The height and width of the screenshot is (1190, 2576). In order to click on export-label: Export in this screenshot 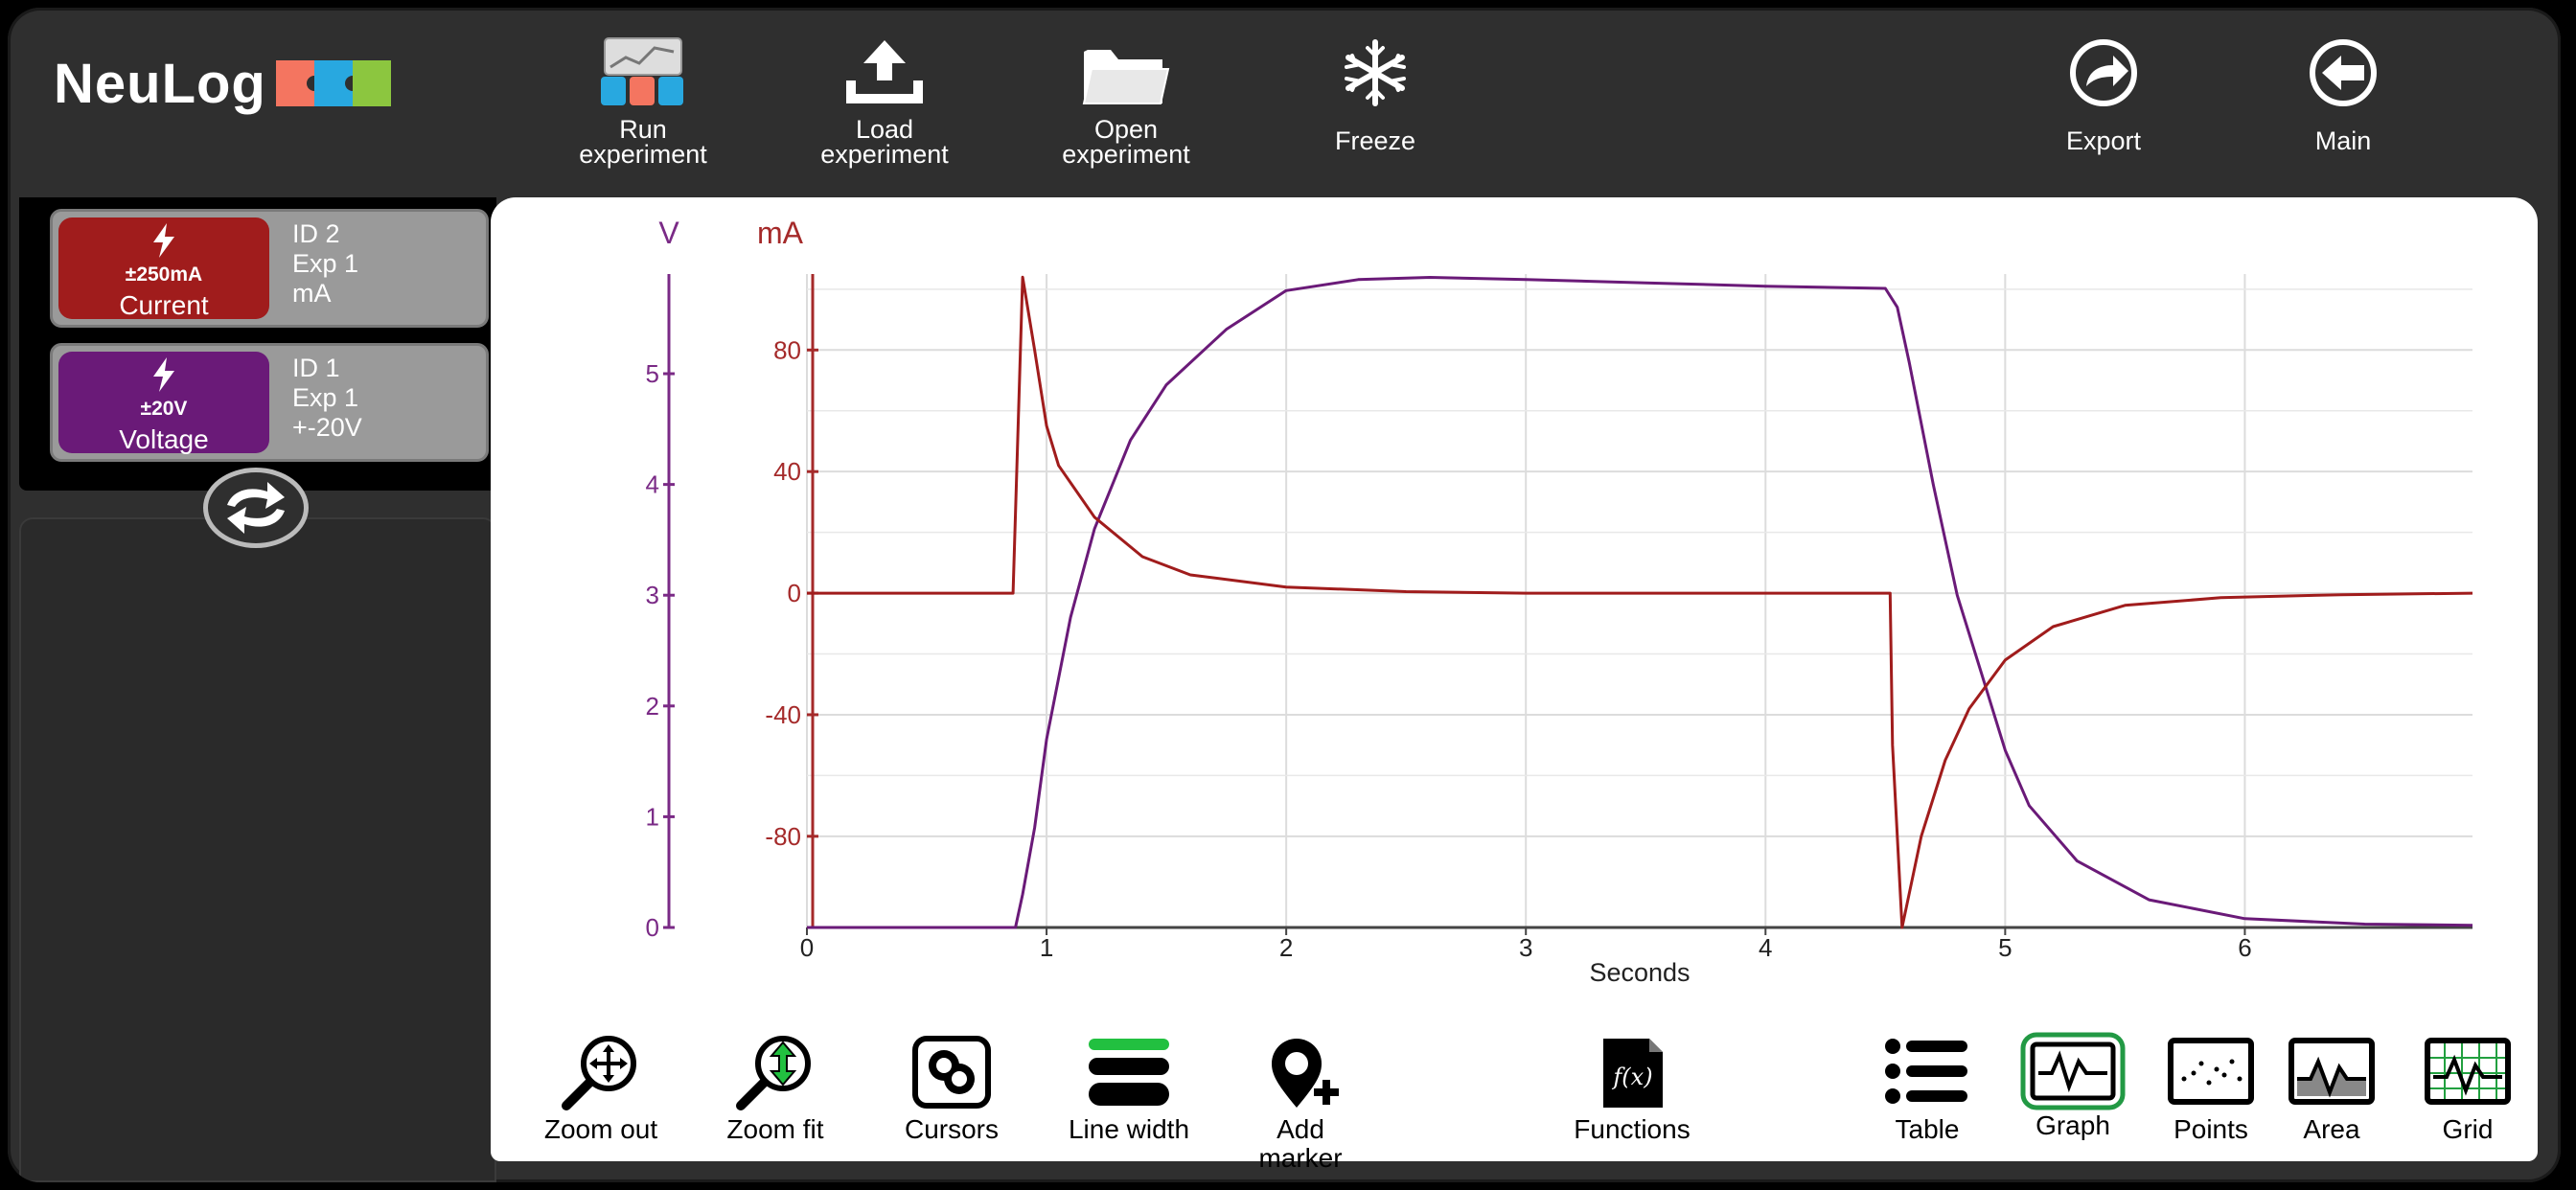, I will do `click(2103, 140)`.